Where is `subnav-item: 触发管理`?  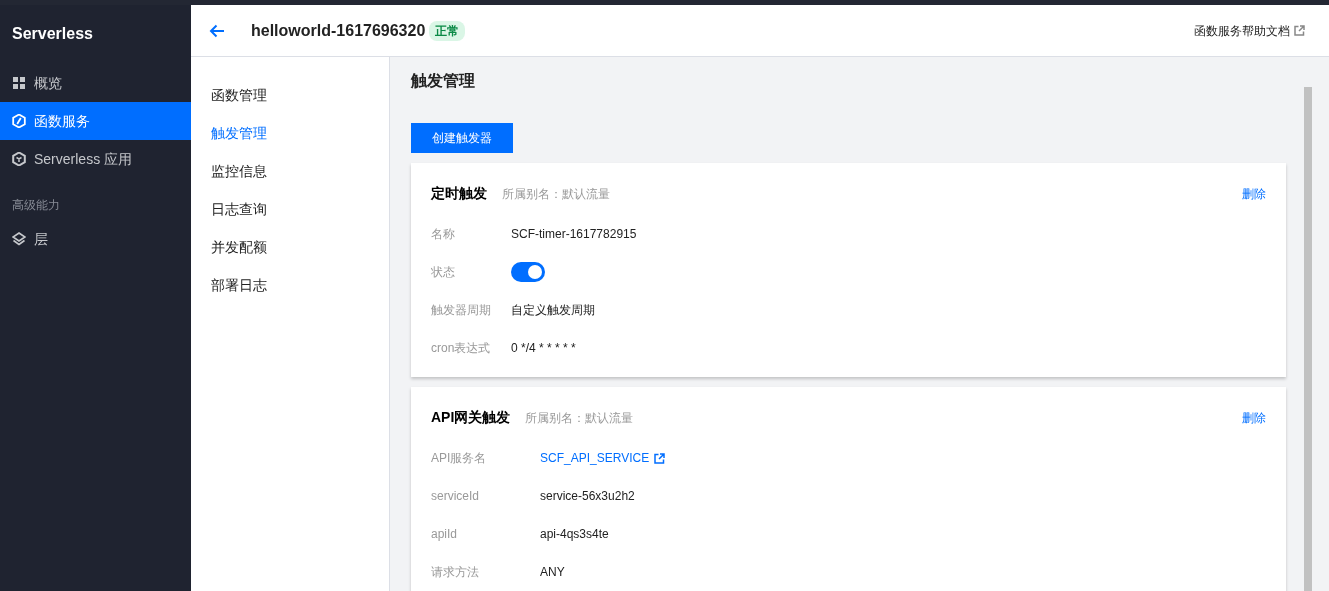
subnav-item: 触发管理 is located at coordinates (290, 140).